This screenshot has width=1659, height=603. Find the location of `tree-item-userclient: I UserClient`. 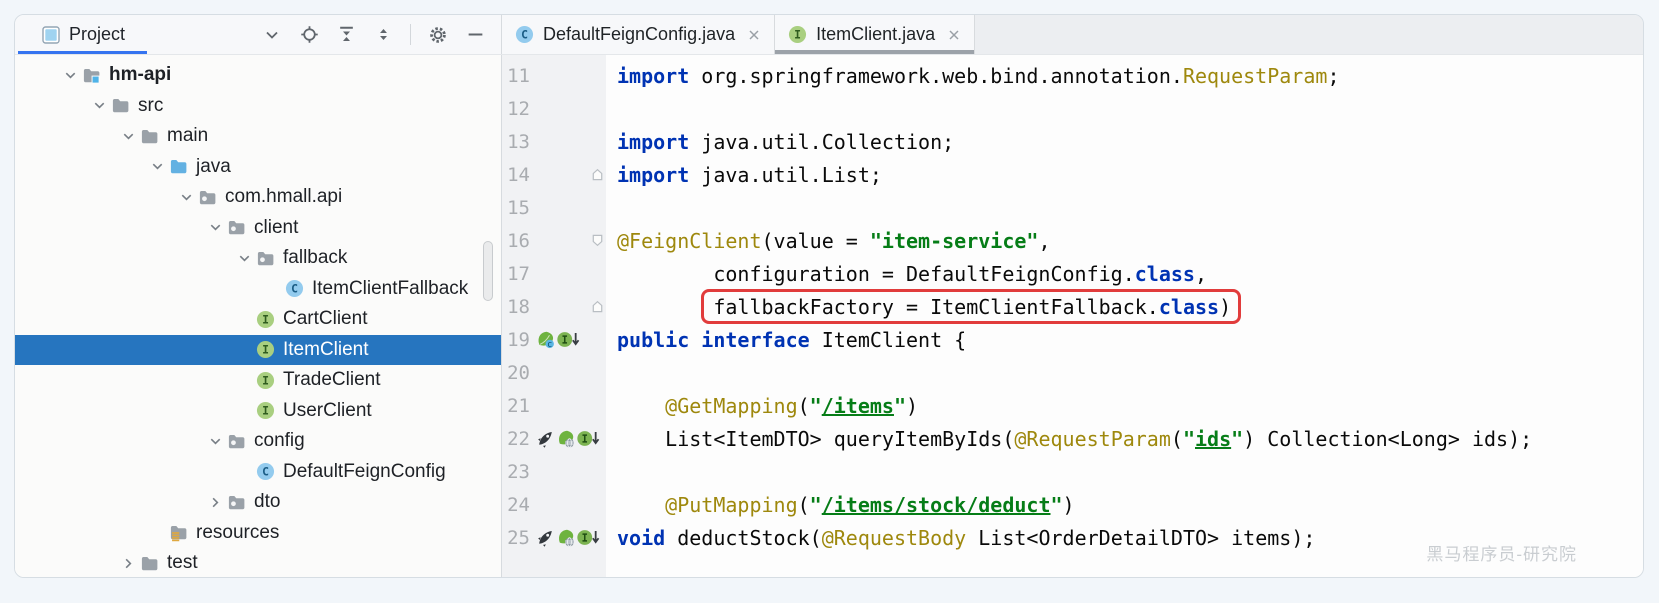

tree-item-userclient: I UserClient is located at coordinates (258, 411).